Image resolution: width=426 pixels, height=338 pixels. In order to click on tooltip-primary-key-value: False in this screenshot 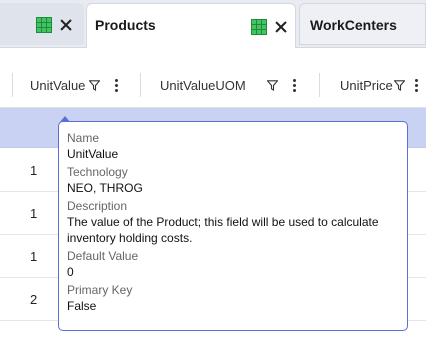, I will do `click(82, 306)`.